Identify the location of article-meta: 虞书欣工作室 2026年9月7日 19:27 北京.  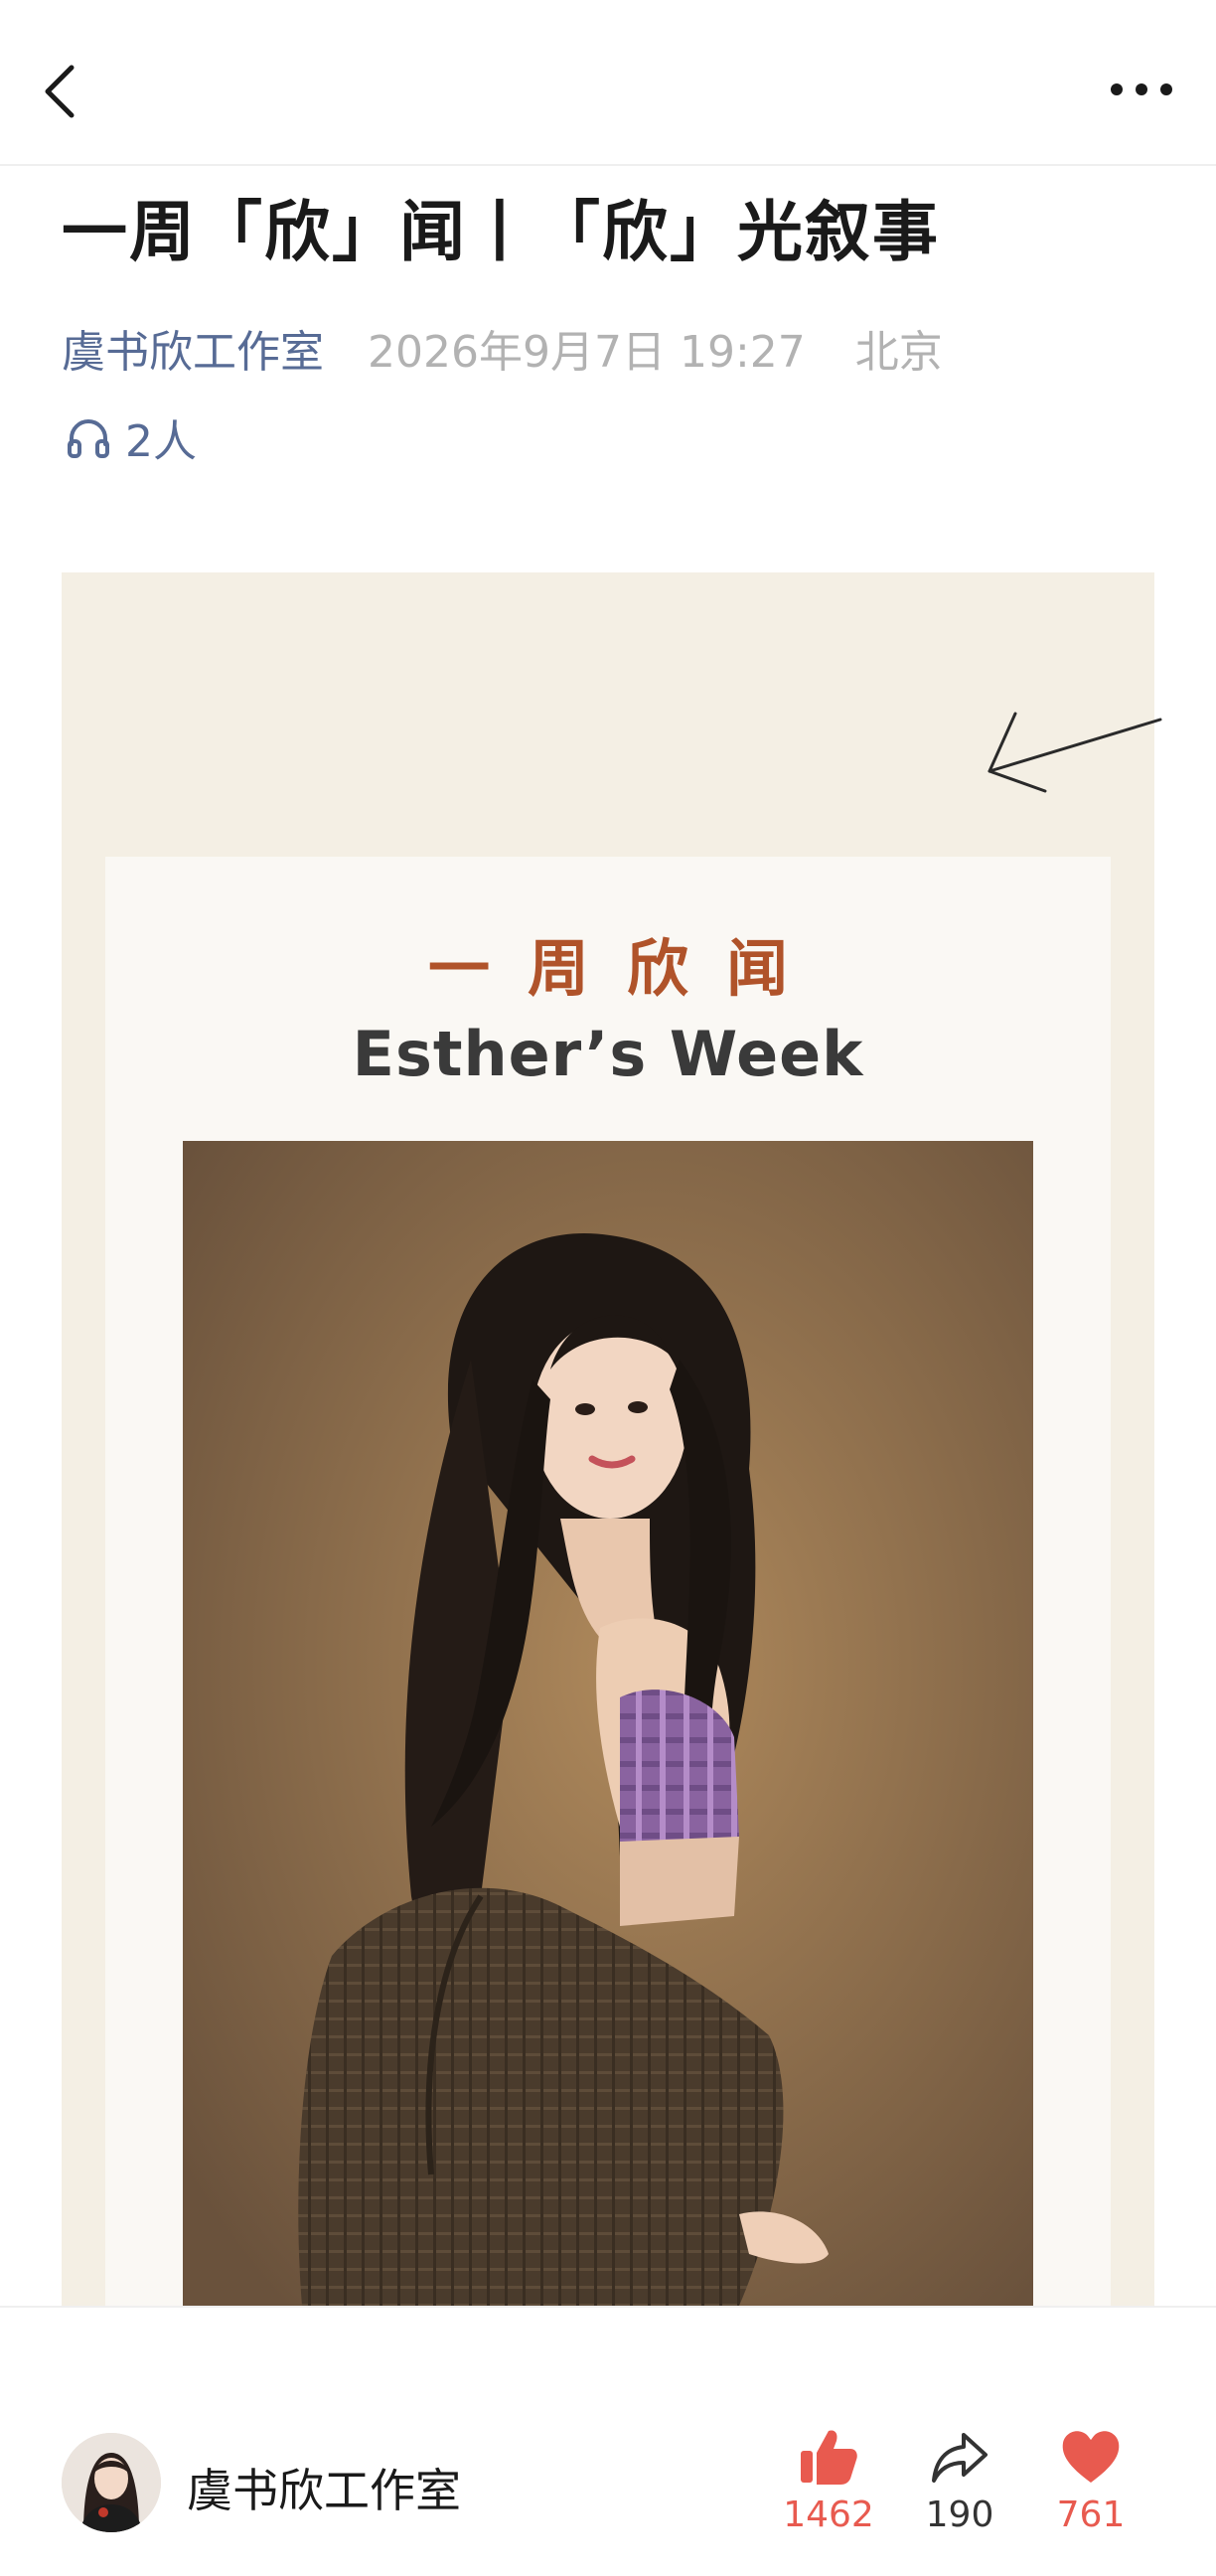
(502, 348).